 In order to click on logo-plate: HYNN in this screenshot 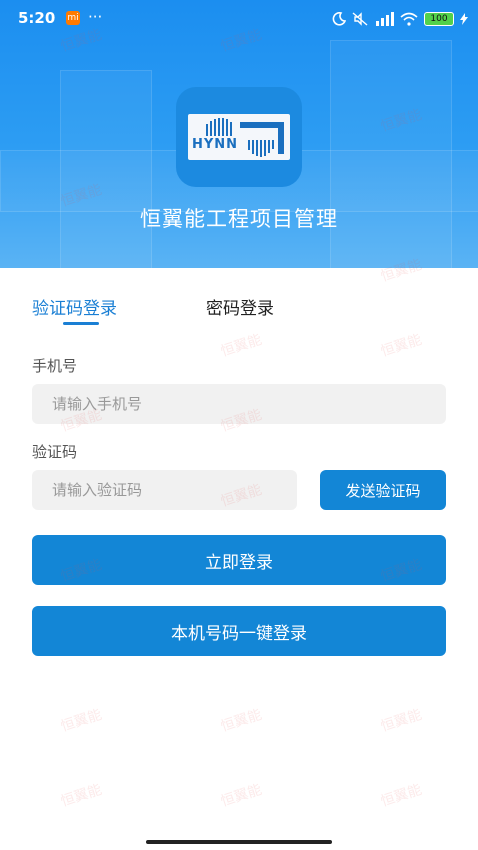, I will do `click(239, 137)`.